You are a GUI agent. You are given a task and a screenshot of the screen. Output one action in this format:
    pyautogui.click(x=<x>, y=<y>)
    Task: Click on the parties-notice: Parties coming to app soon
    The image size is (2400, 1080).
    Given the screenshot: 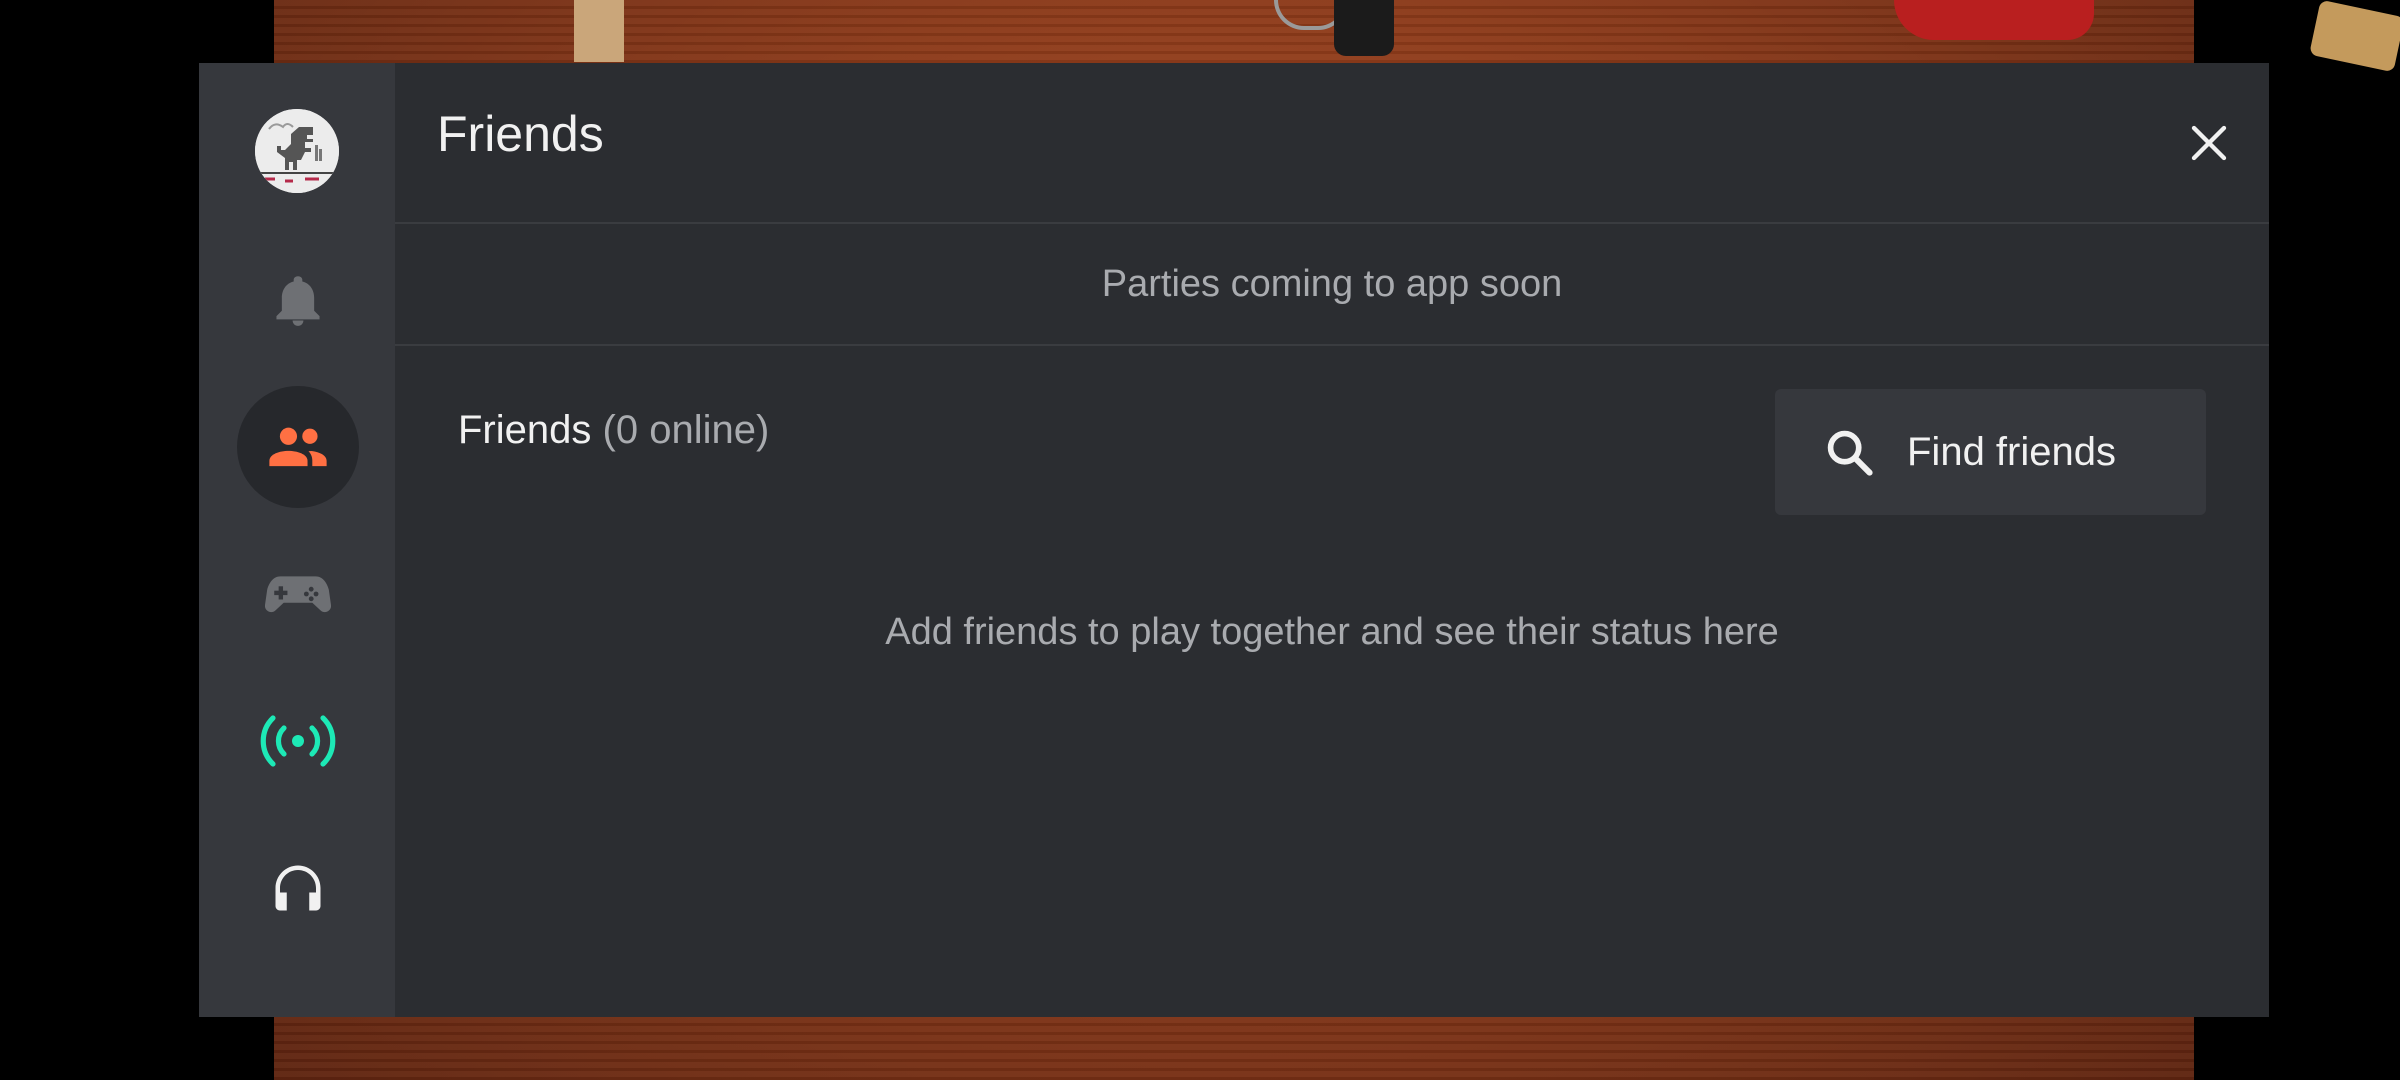 What is the action you would take?
    pyautogui.click(x=1332, y=285)
    